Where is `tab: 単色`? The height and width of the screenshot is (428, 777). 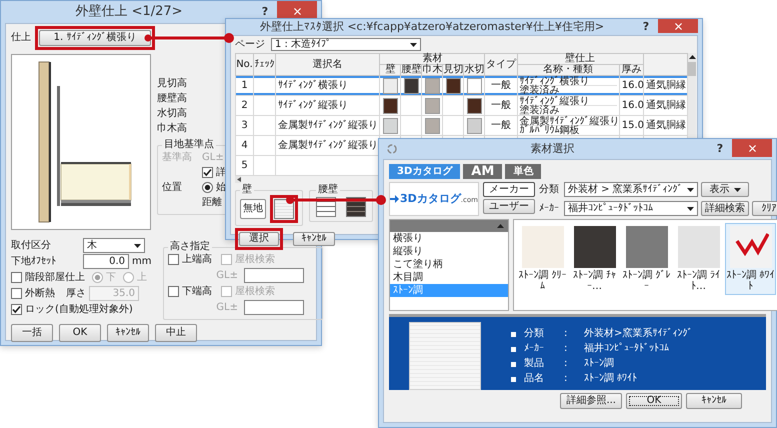
tab: 単色 is located at coordinates (523, 171).